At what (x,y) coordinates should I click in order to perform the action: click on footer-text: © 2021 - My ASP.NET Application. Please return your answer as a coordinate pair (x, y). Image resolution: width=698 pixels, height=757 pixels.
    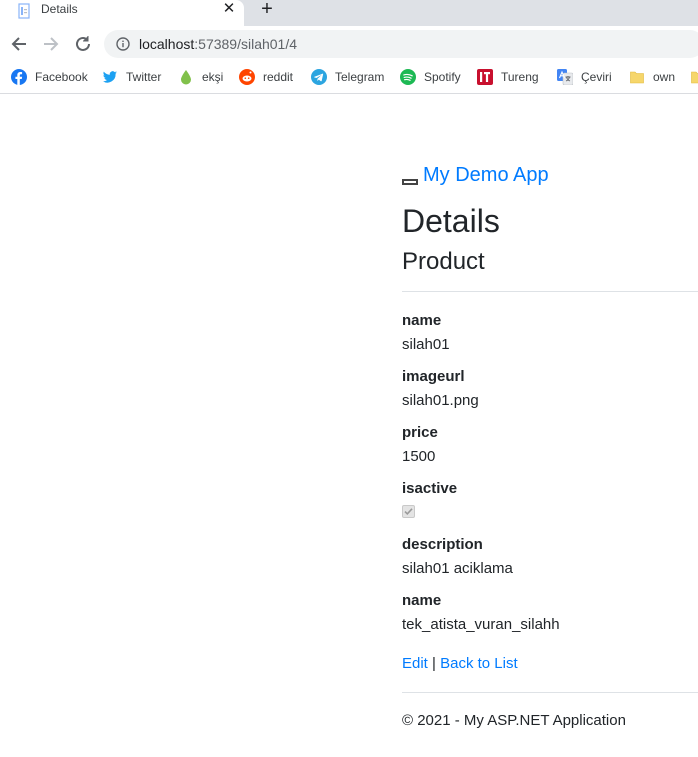
    Looking at the image, I should click on (514, 720).